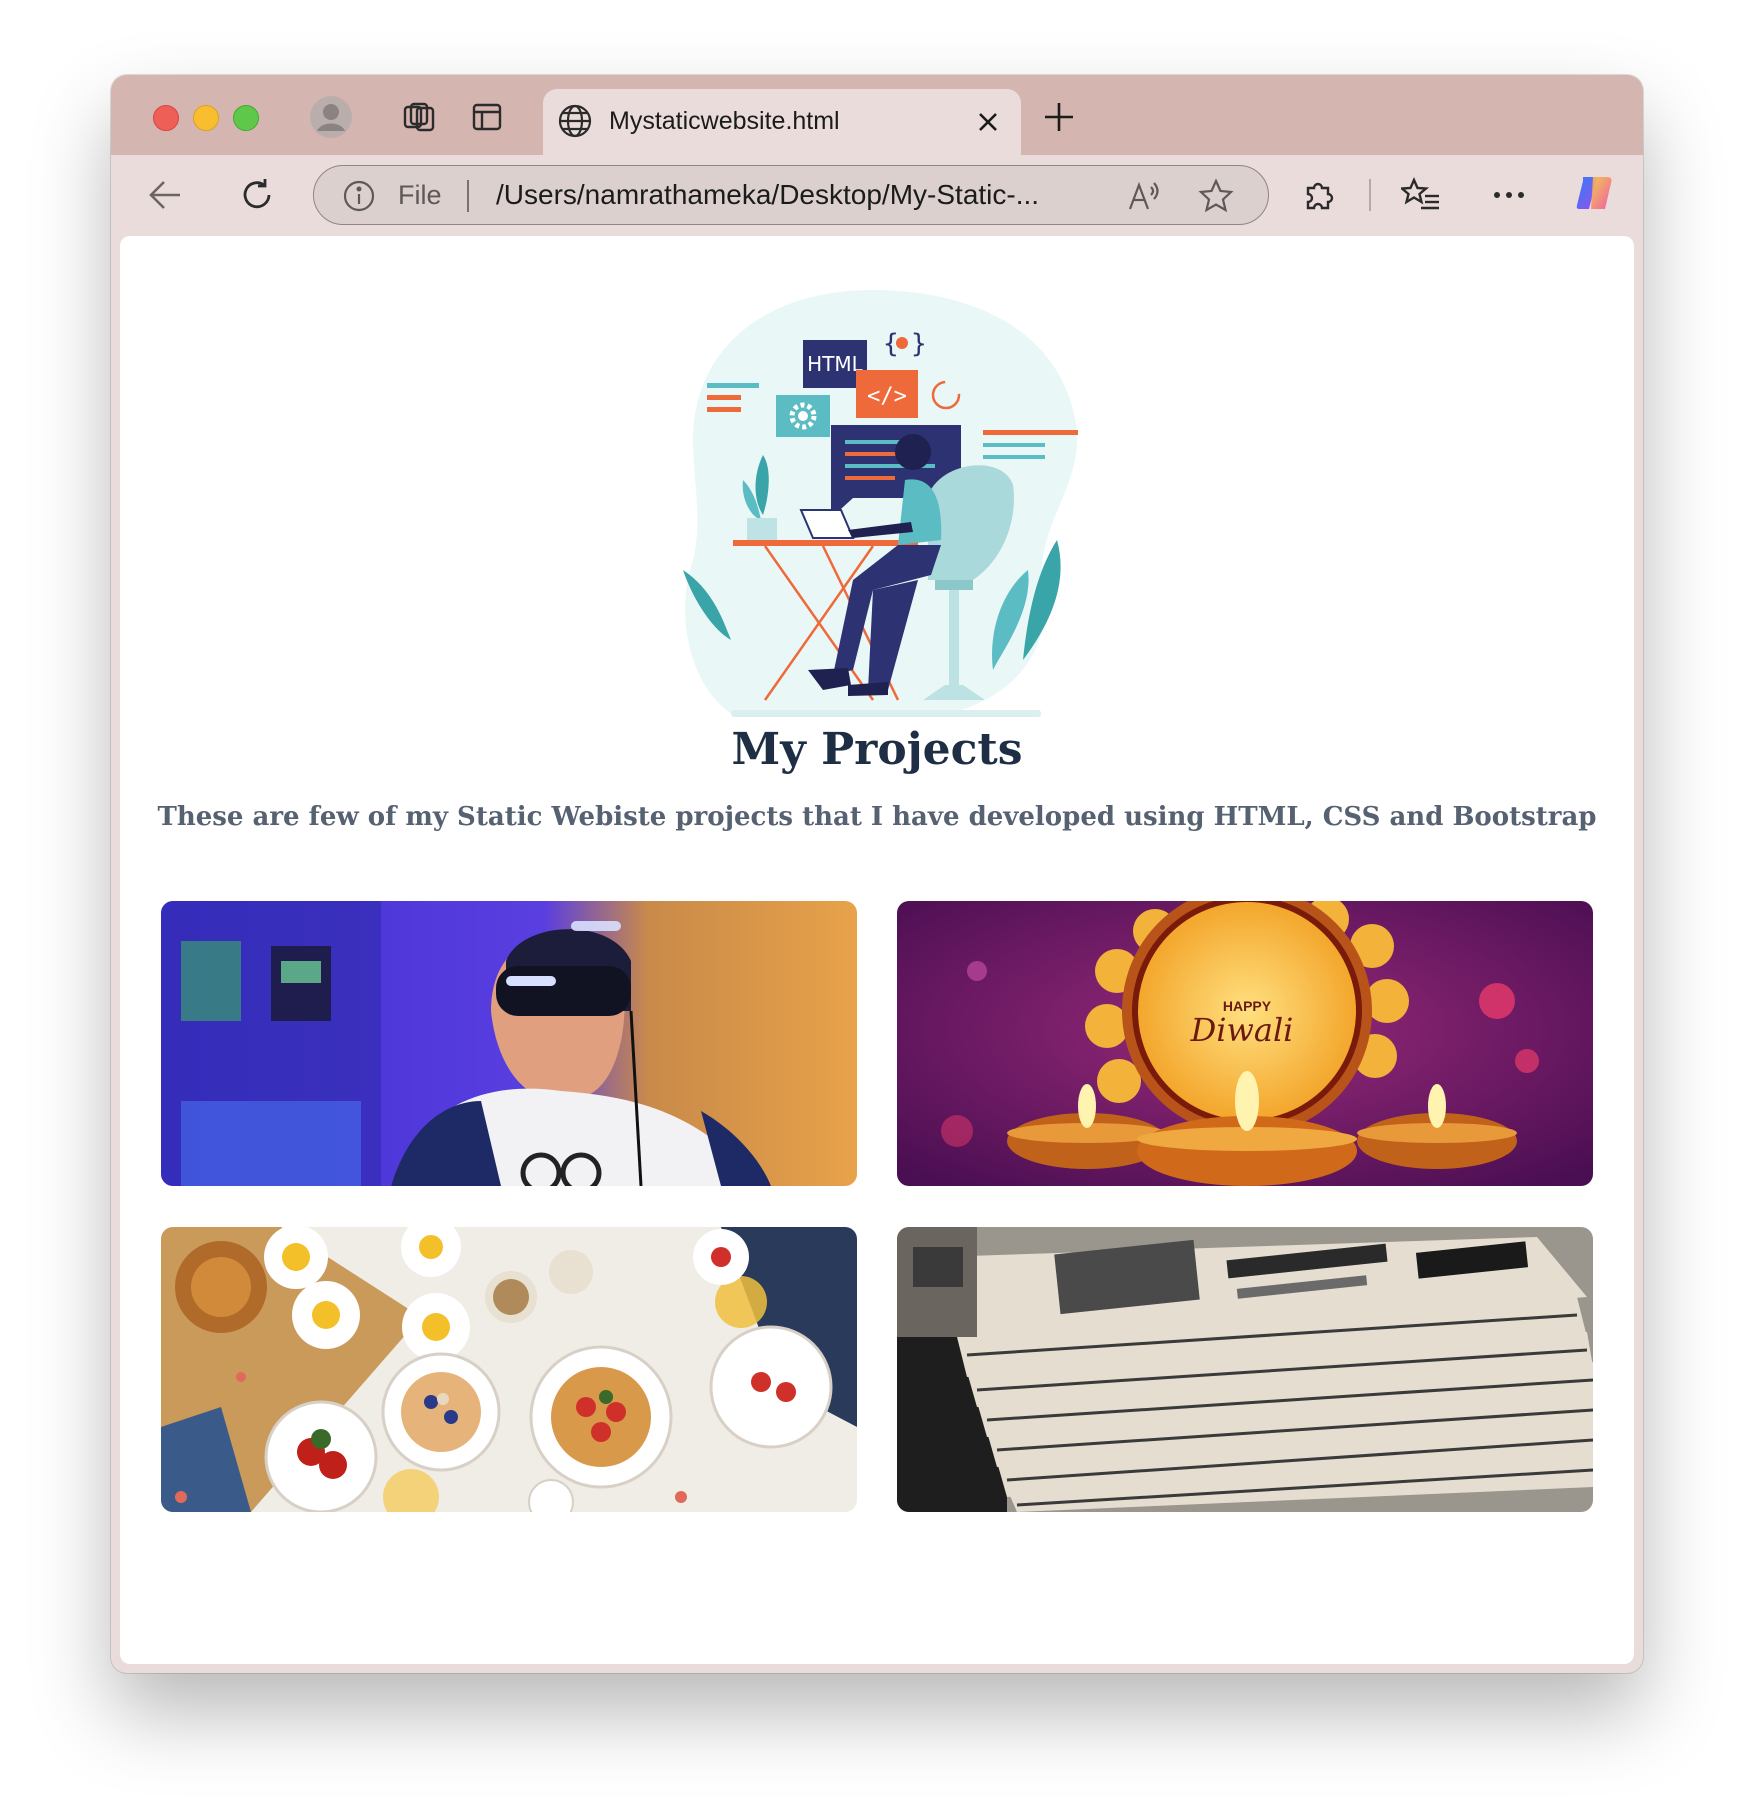  I want to click on minimize-window-button, so click(206, 118).